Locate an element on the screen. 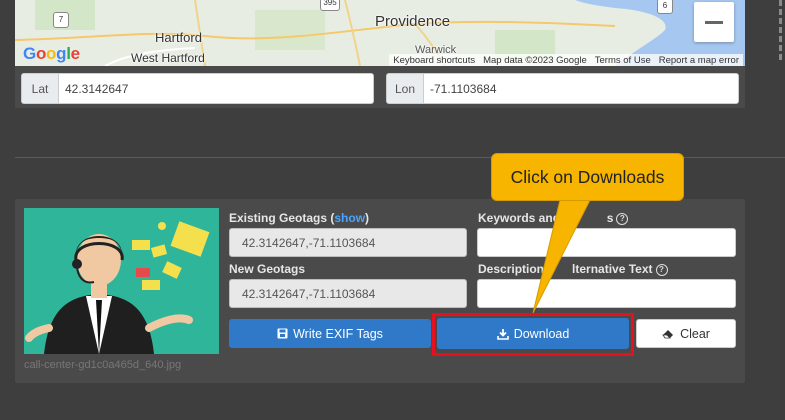 This screenshot has width=785, height=420. existing-geotags-field: 42.3142647,-71.1103684 is located at coordinates (348, 242).